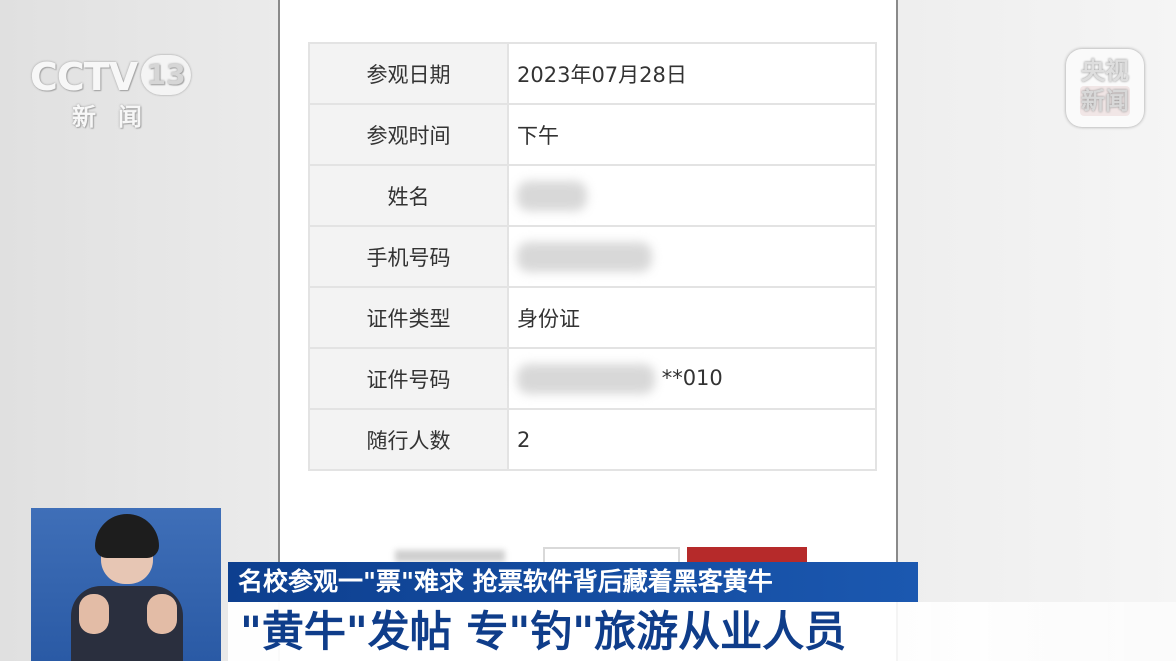  Describe the element at coordinates (94, 614) in the screenshot. I see `interpreter-left-hand` at that location.